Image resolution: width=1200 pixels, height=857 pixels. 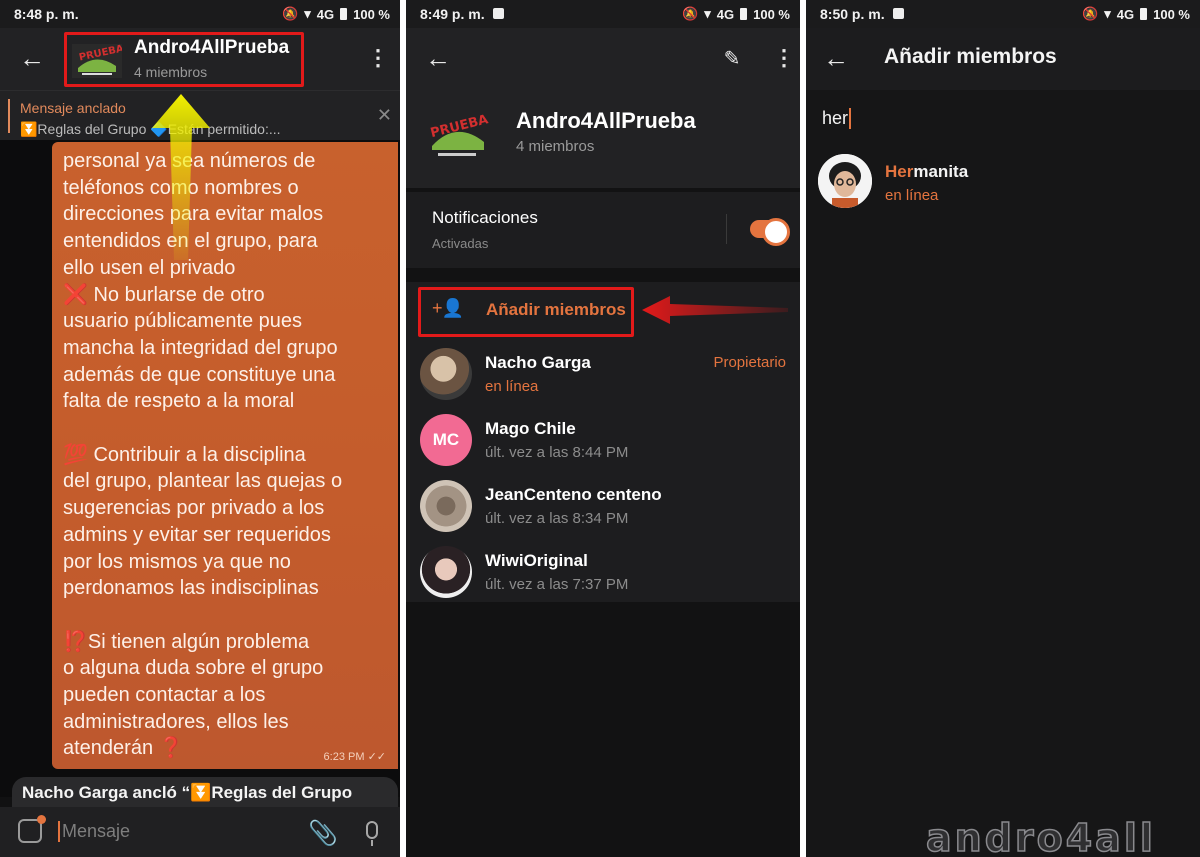 I want to click on status-bar: 8:50 p. m. 🔕 ▾ 4G 100 %, so click(x=1003, y=14).